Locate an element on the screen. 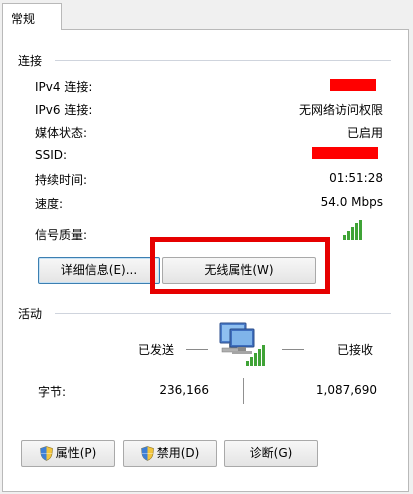 The image size is (413, 494). disable-button: 禁用(D) is located at coordinates (170, 453).